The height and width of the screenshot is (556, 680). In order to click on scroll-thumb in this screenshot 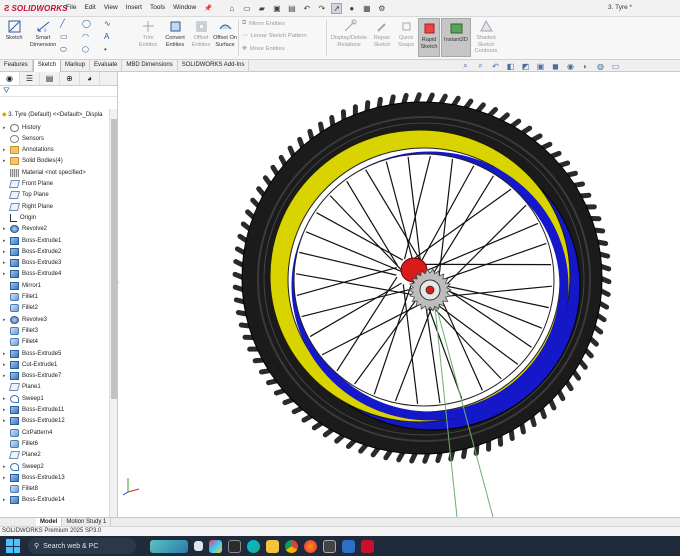, I will do `click(114, 259)`.